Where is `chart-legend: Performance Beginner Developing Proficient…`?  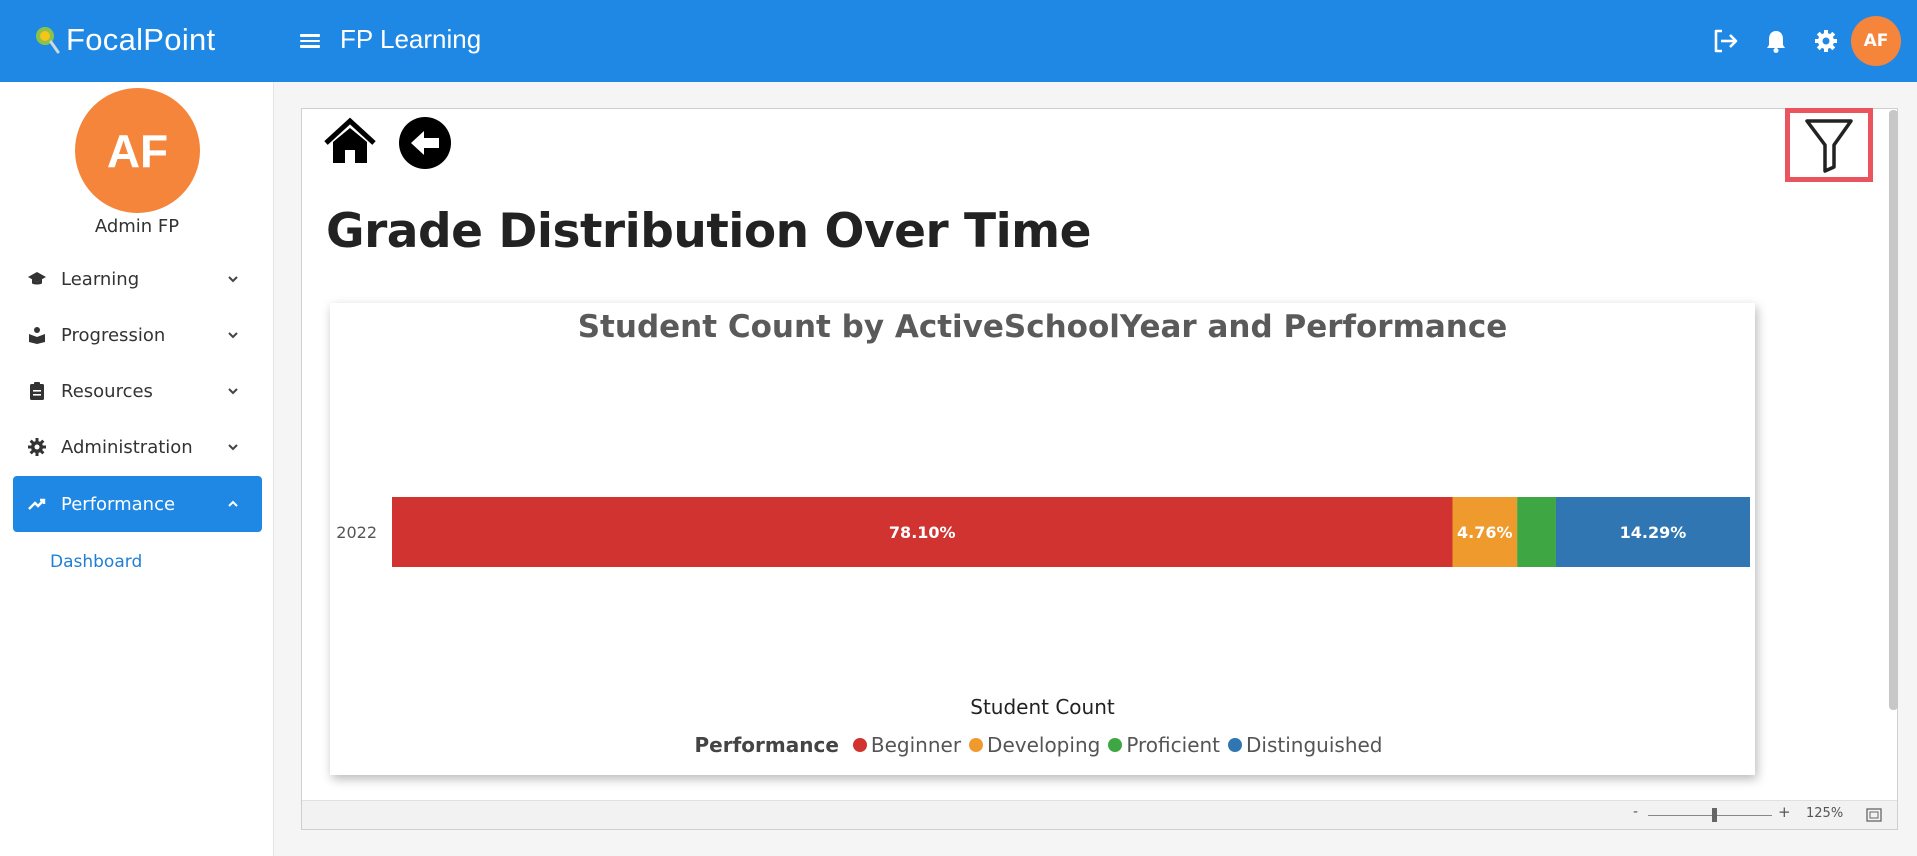 chart-legend: Performance Beginner Developing Proficient… is located at coordinates (1042, 745).